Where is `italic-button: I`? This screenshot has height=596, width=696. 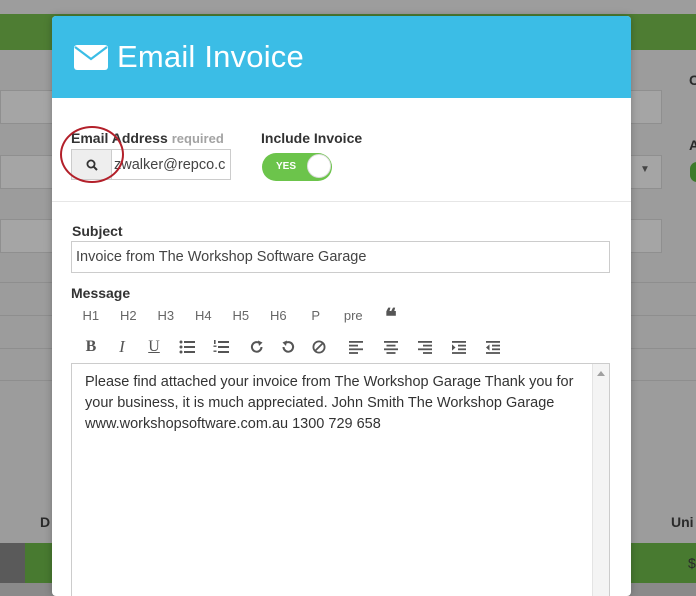
italic-button: I is located at coordinates (122, 346).